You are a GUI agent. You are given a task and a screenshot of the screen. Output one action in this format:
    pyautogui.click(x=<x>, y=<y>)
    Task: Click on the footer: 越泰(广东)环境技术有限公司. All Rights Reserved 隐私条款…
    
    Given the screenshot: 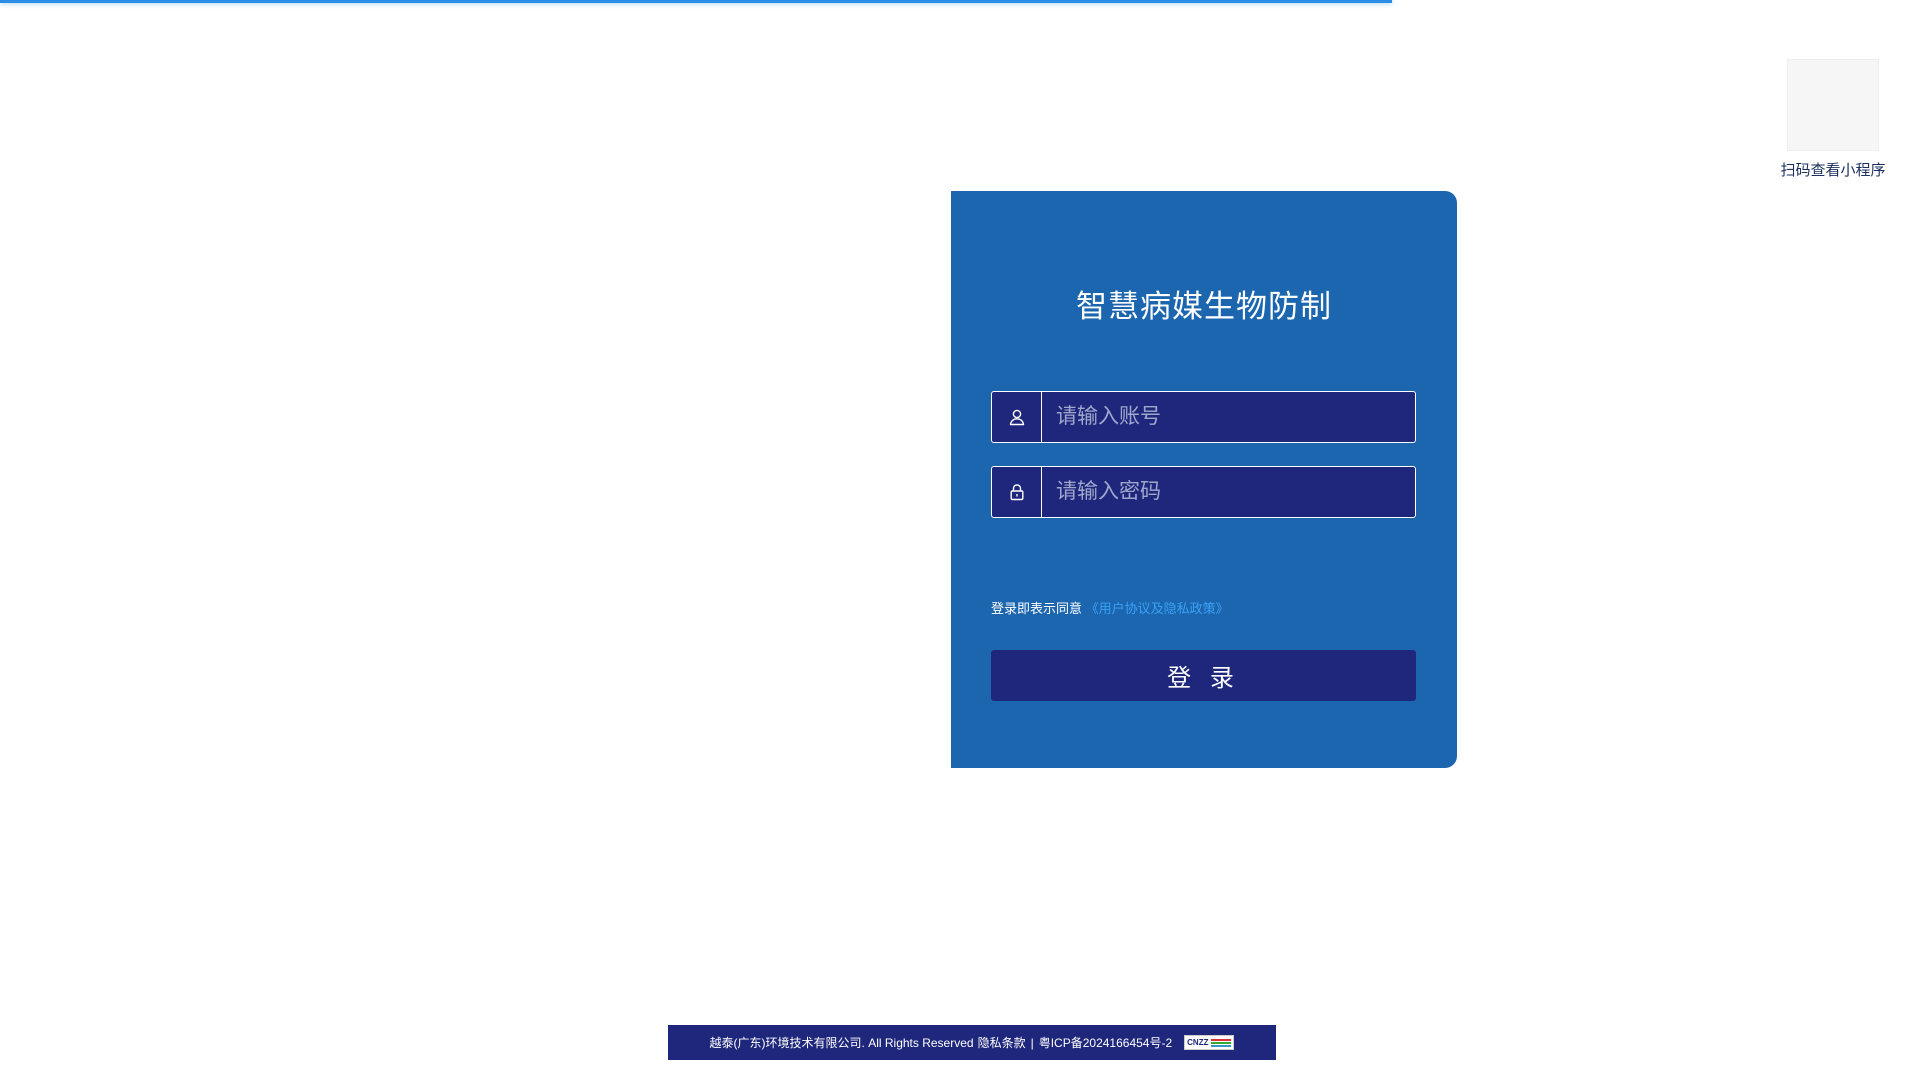 What is the action you would take?
    pyautogui.click(x=972, y=1042)
    